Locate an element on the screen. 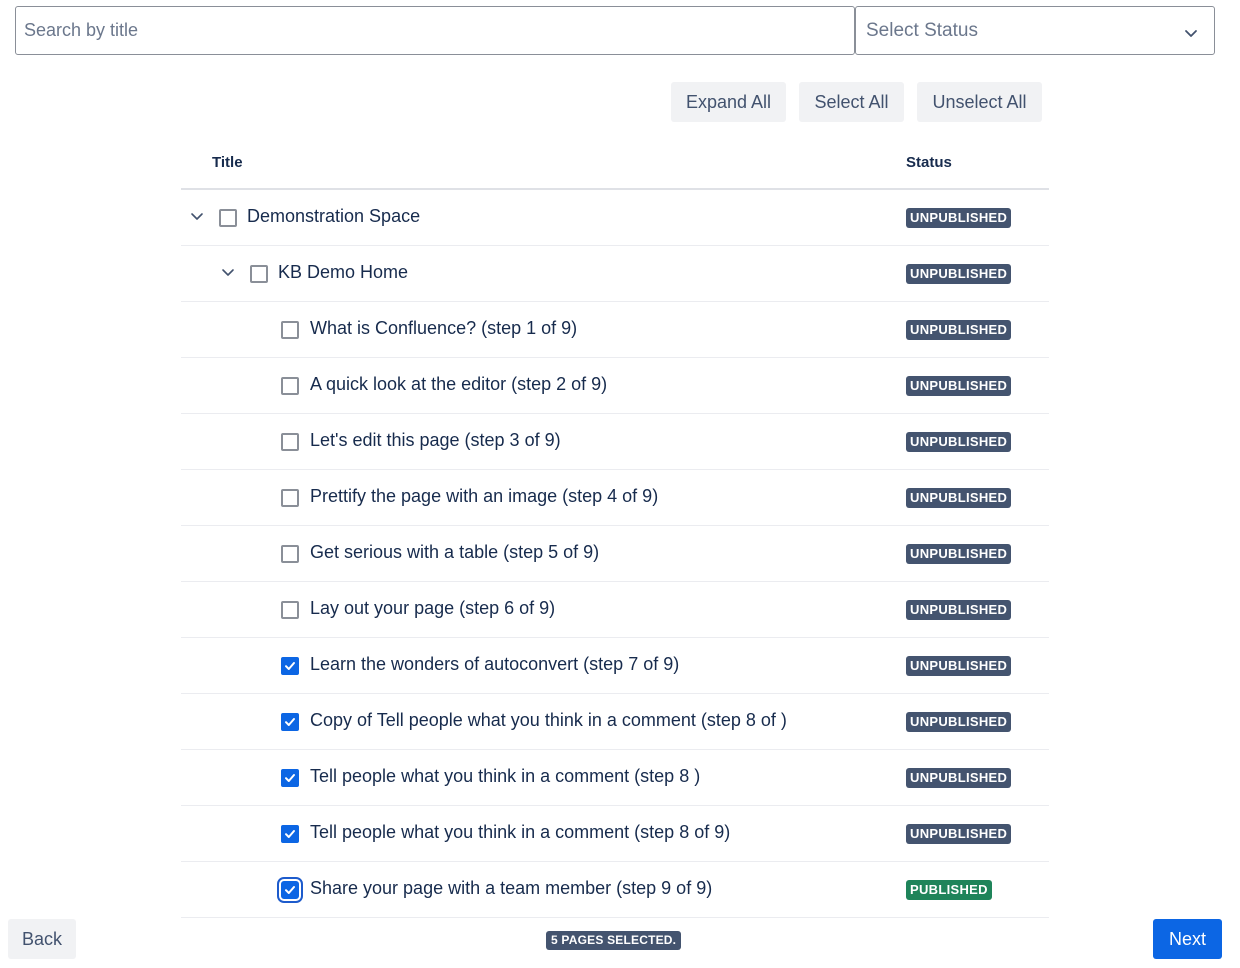 The width and height of the screenshot is (1240, 968). status-column-header: Status is located at coordinates (929, 162).